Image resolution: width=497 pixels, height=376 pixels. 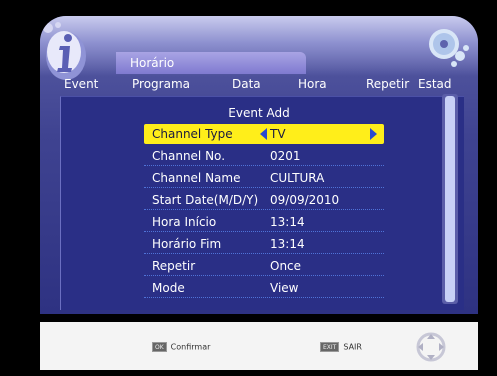 What do you see at coordinates (81, 84) in the screenshot?
I see `column-header-event: Event` at bounding box center [81, 84].